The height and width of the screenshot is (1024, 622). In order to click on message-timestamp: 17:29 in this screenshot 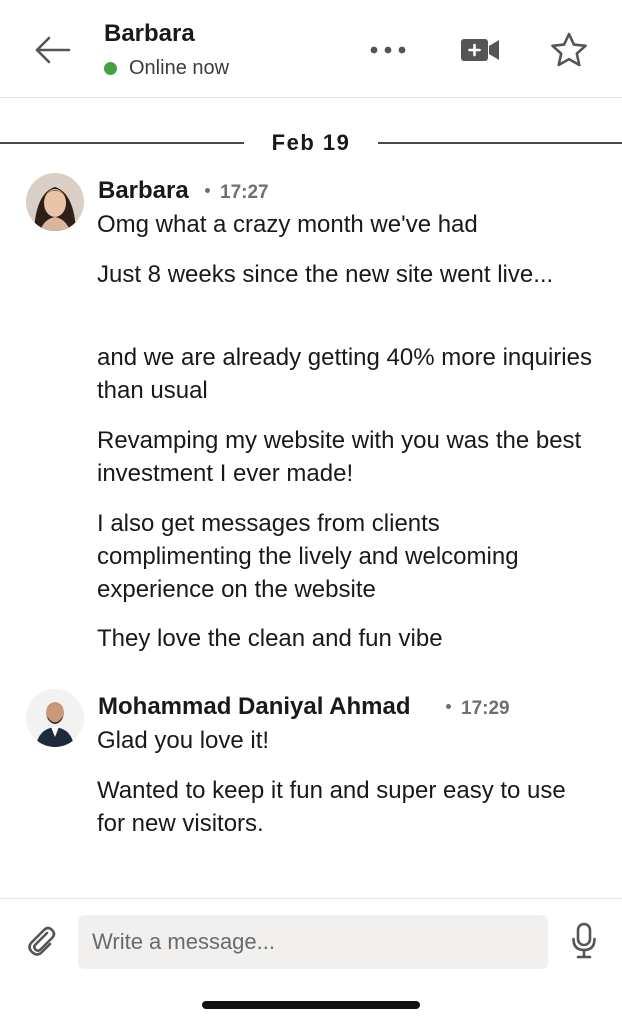, I will do `click(478, 709)`.